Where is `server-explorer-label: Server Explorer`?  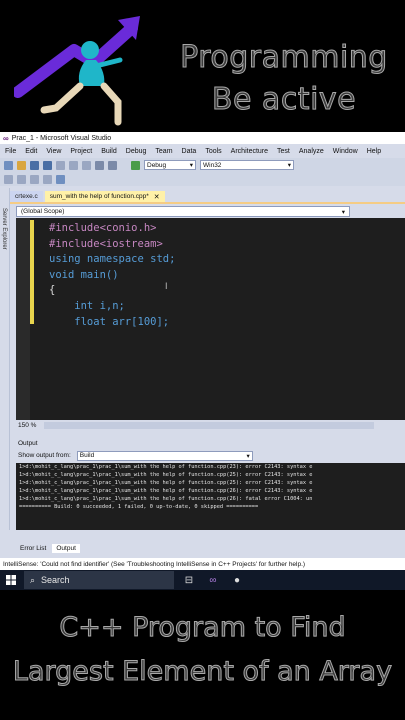
server-explorer-label: Server Explorer is located at coordinates (4, 229).